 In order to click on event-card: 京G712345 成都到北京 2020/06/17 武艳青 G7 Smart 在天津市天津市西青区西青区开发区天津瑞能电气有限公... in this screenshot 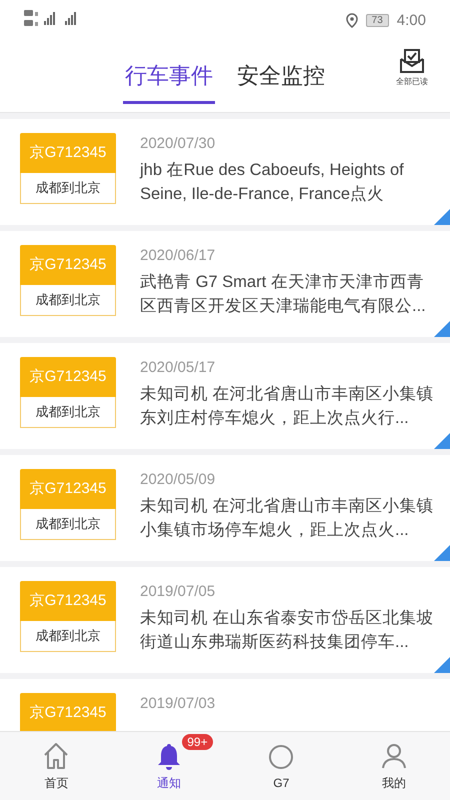, I will do `click(225, 284)`.